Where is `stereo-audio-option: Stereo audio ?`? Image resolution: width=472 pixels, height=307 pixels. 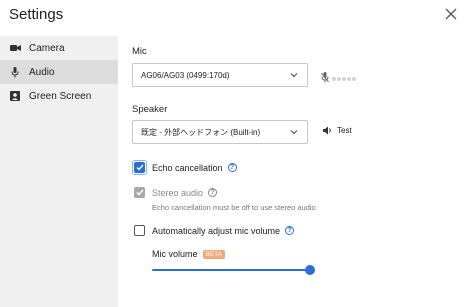
stereo-audio-option: Stereo audio ? is located at coordinates (176, 192).